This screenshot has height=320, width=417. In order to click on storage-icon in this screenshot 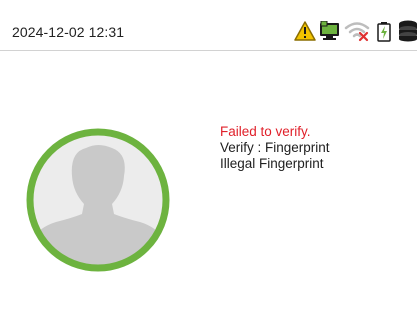, I will do `click(408, 31)`.